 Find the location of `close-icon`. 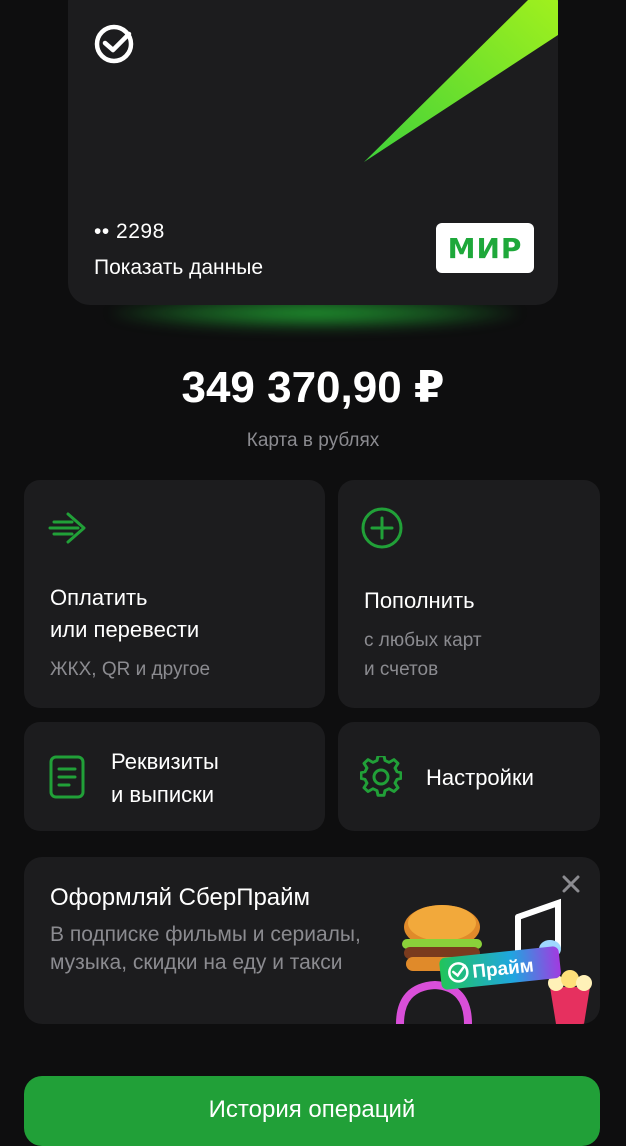

close-icon is located at coordinates (571, 884).